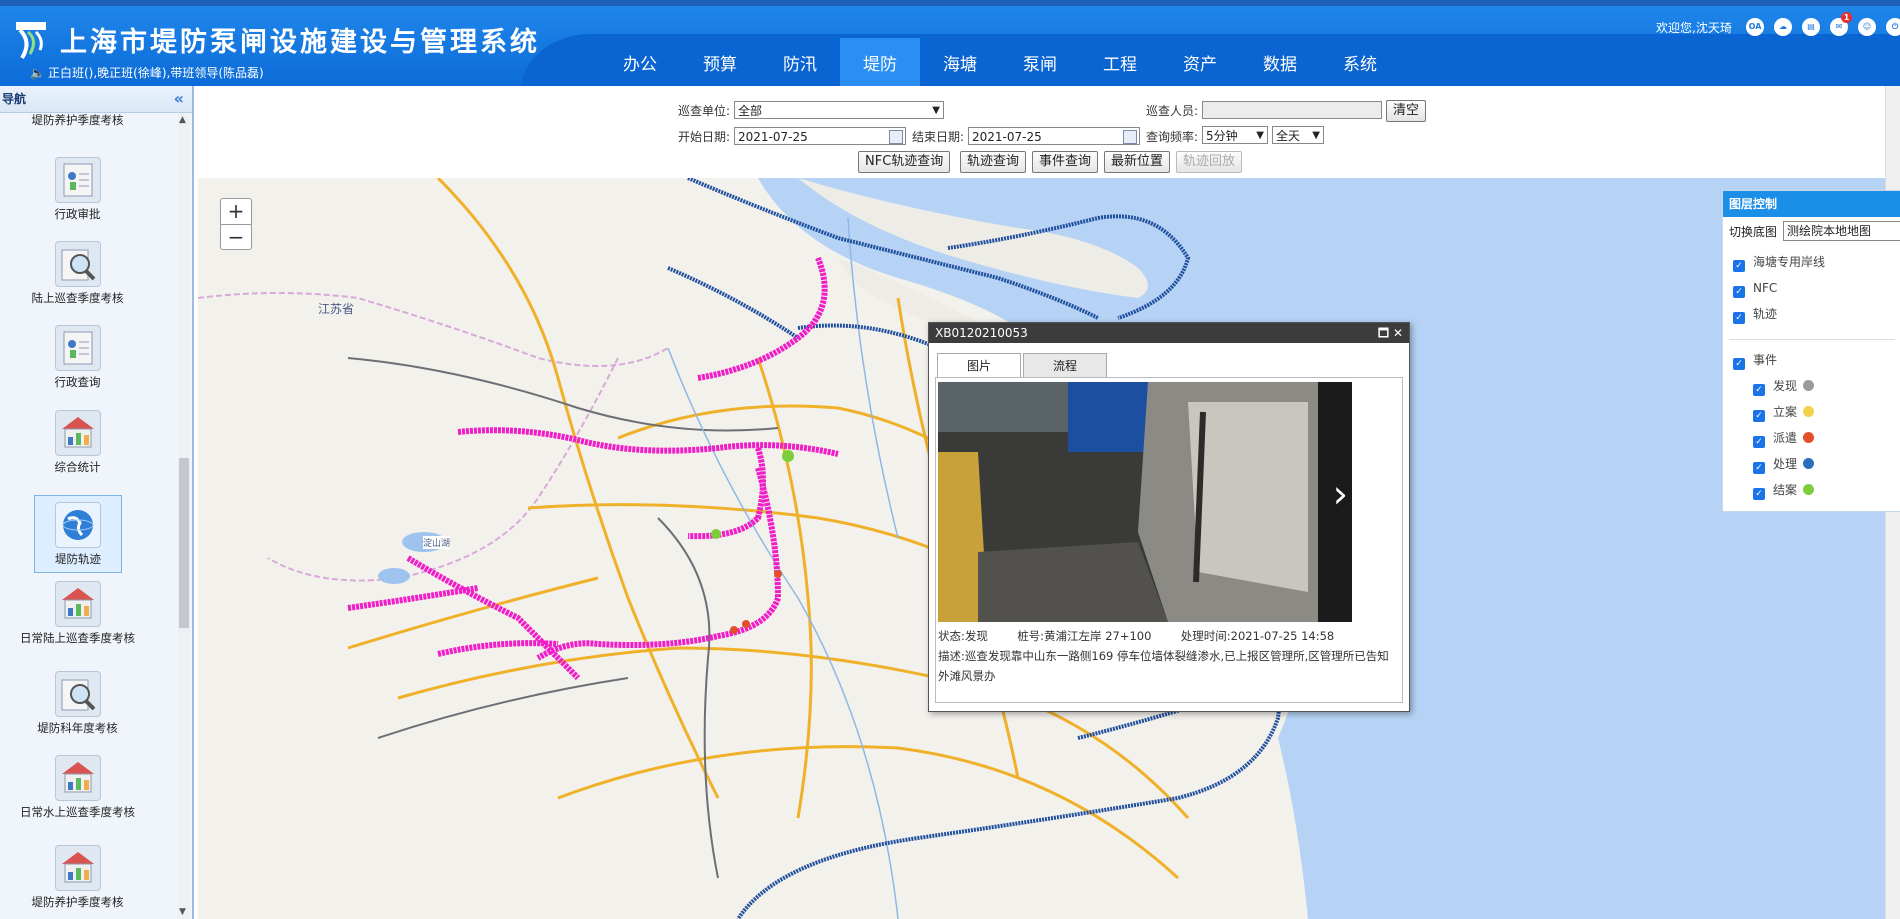 The image size is (1900, 919). Describe the element at coordinates (77, 189) in the screenshot. I see `sidebar-item: 行政审批` at that location.